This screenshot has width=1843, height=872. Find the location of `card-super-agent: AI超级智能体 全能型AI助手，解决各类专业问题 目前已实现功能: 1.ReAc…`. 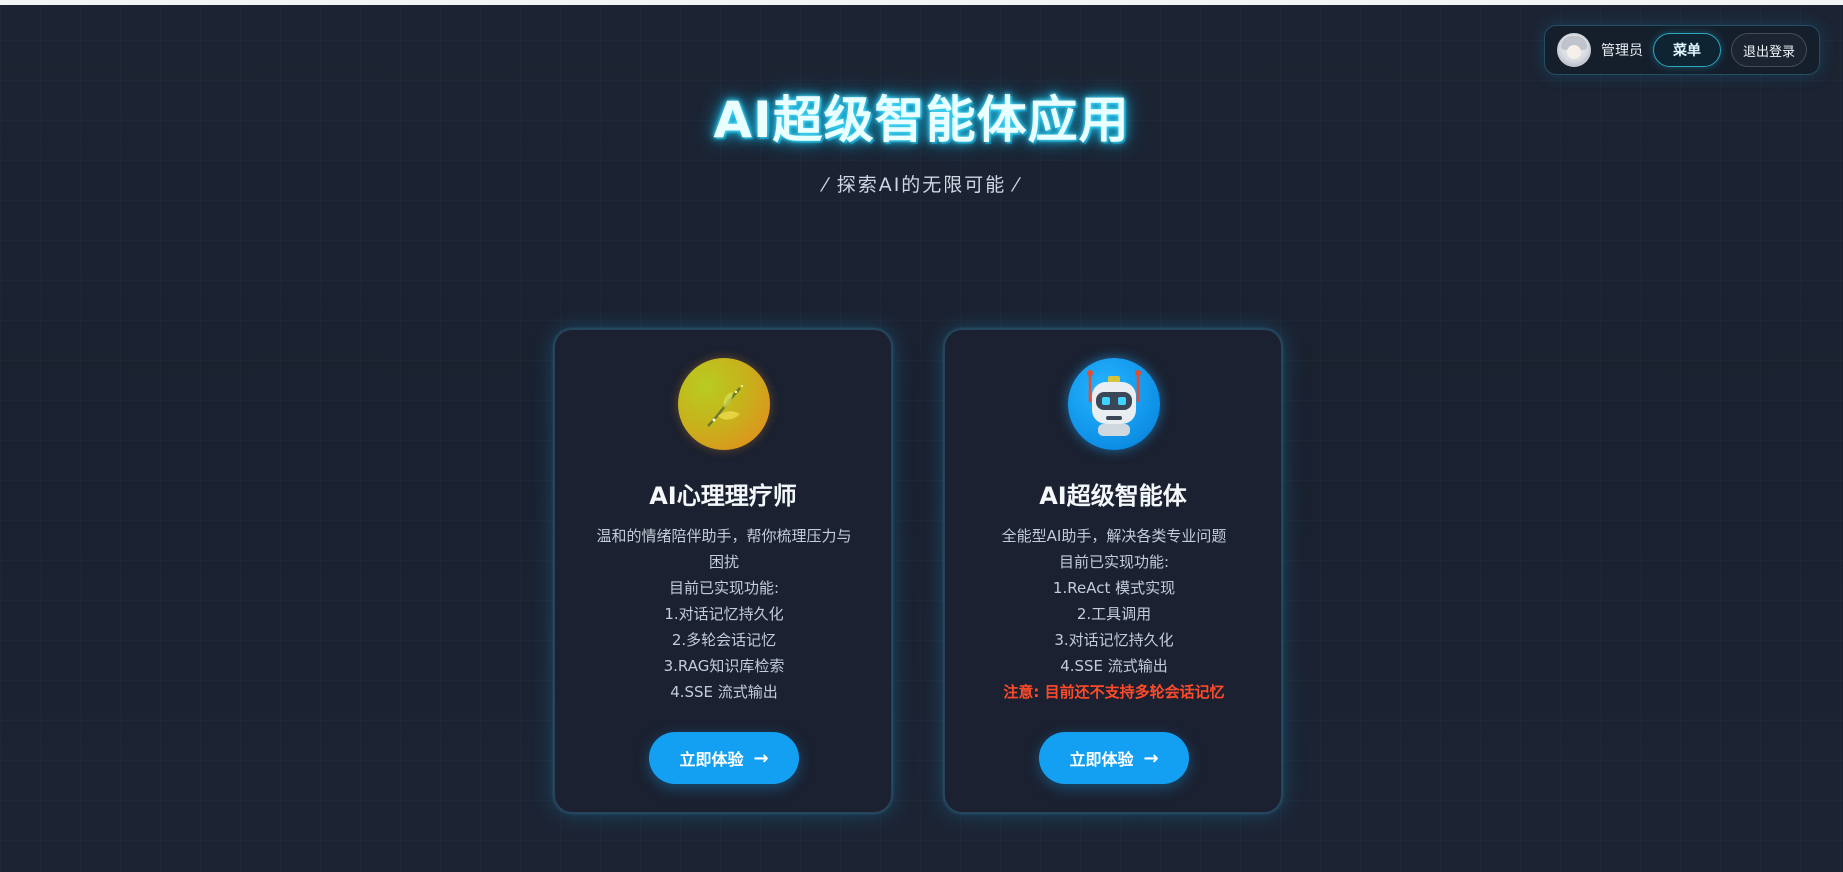

card-super-agent: AI超级智能体 全能型AI助手，解决各类专业问题 目前已实现功能: 1.ReAc… is located at coordinates (1113, 571).